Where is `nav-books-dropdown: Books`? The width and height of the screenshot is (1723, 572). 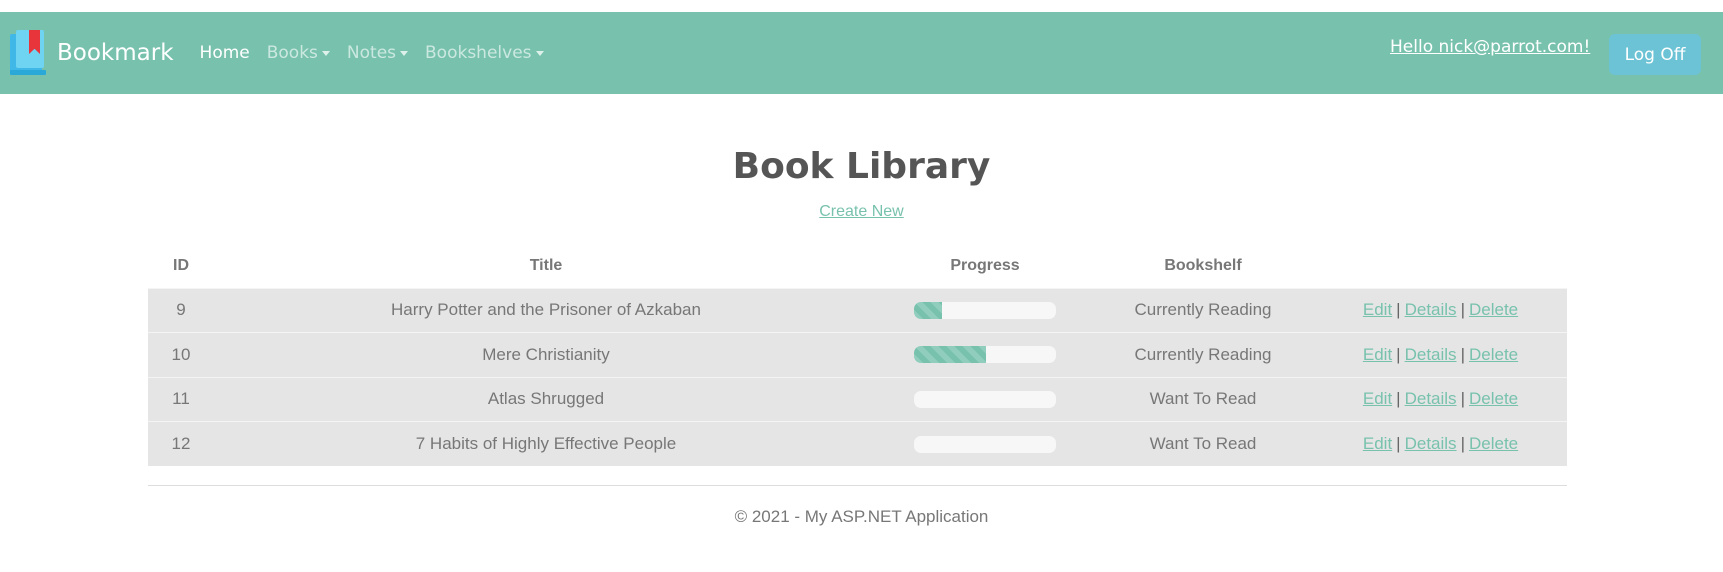 nav-books-dropdown: Books is located at coordinates (298, 53).